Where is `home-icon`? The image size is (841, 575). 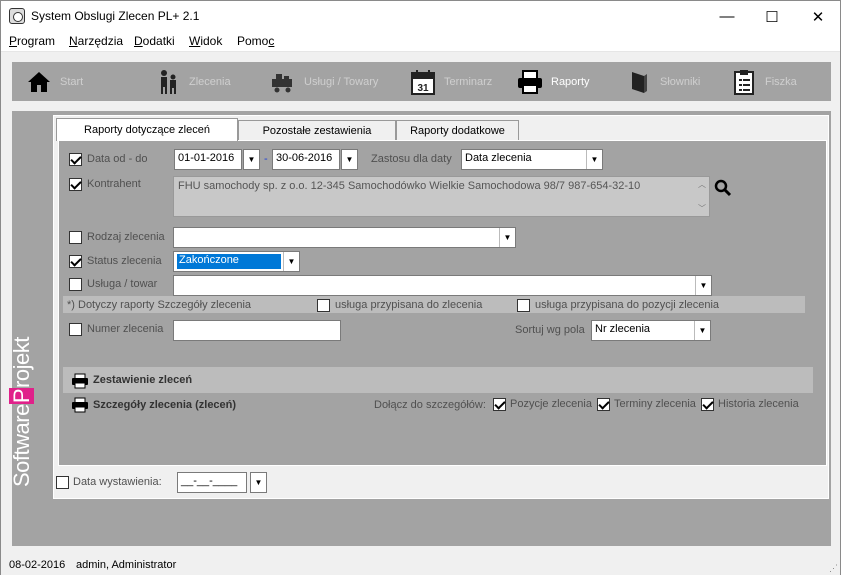
home-icon is located at coordinates (39, 82).